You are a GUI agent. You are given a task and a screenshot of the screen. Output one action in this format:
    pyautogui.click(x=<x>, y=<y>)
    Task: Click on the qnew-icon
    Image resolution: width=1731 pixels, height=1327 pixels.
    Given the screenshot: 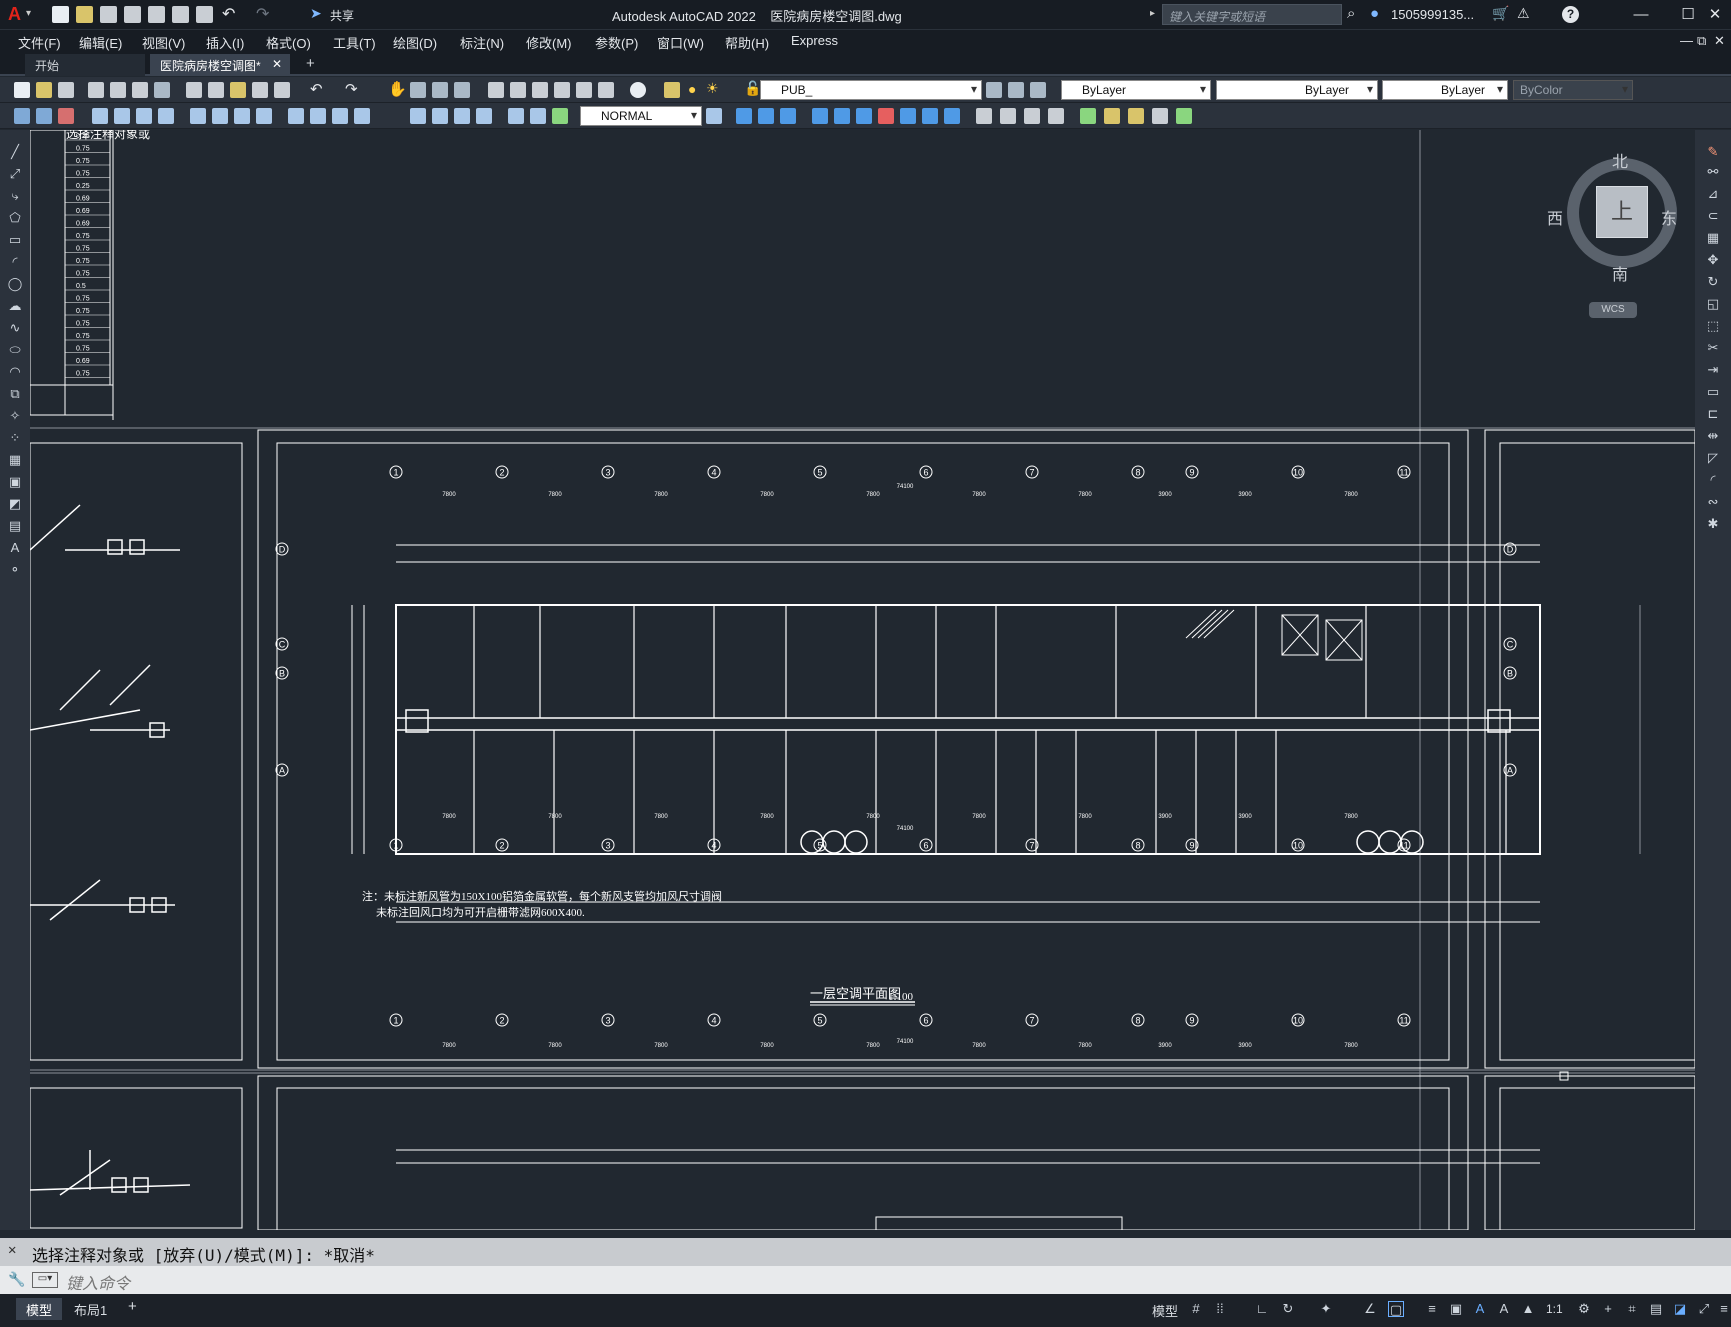 What is the action you would take?
    pyautogui.click(x=22, y=90)
    